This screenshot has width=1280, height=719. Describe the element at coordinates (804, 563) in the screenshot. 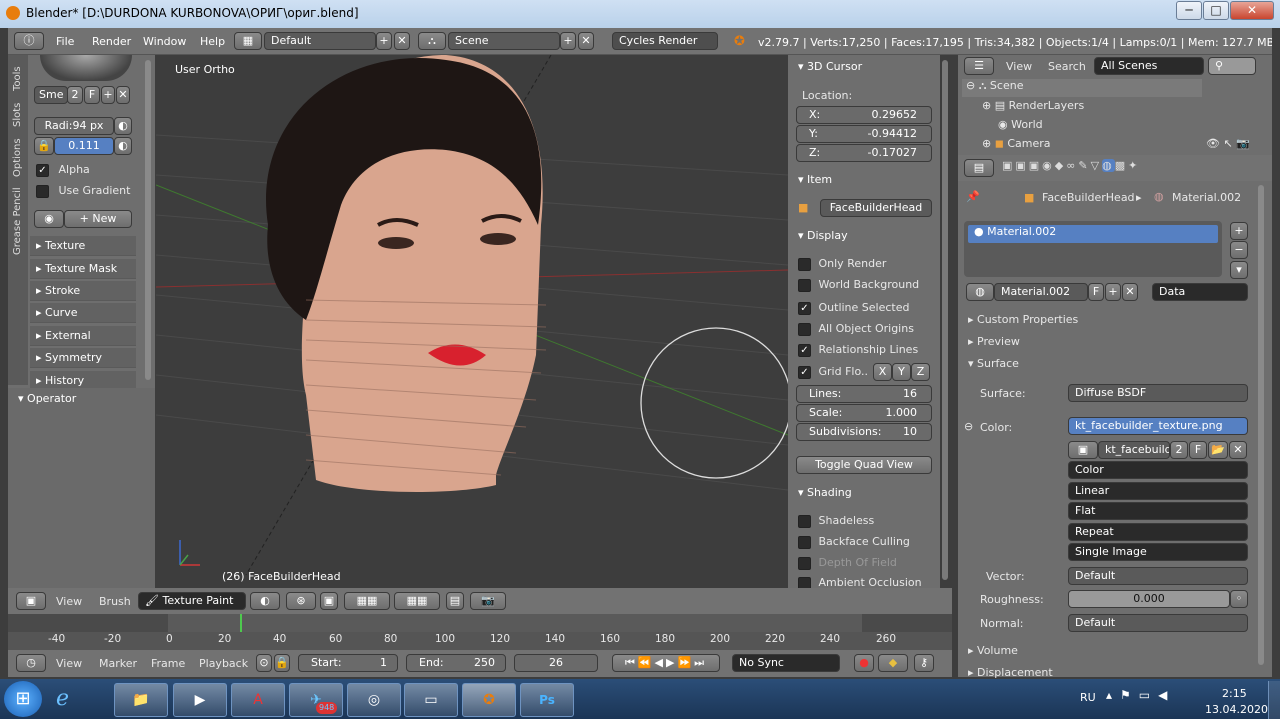

I see `dof-checkbox` at that location.